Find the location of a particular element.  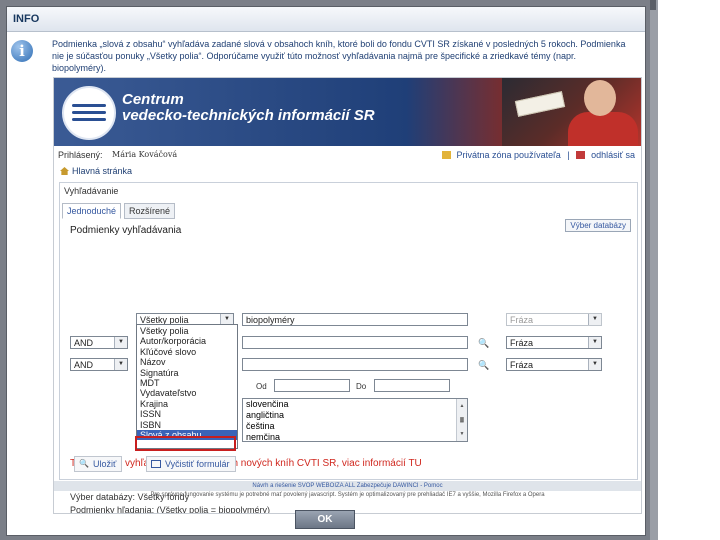

search-input-row2 is located at coordinates (355, 342).